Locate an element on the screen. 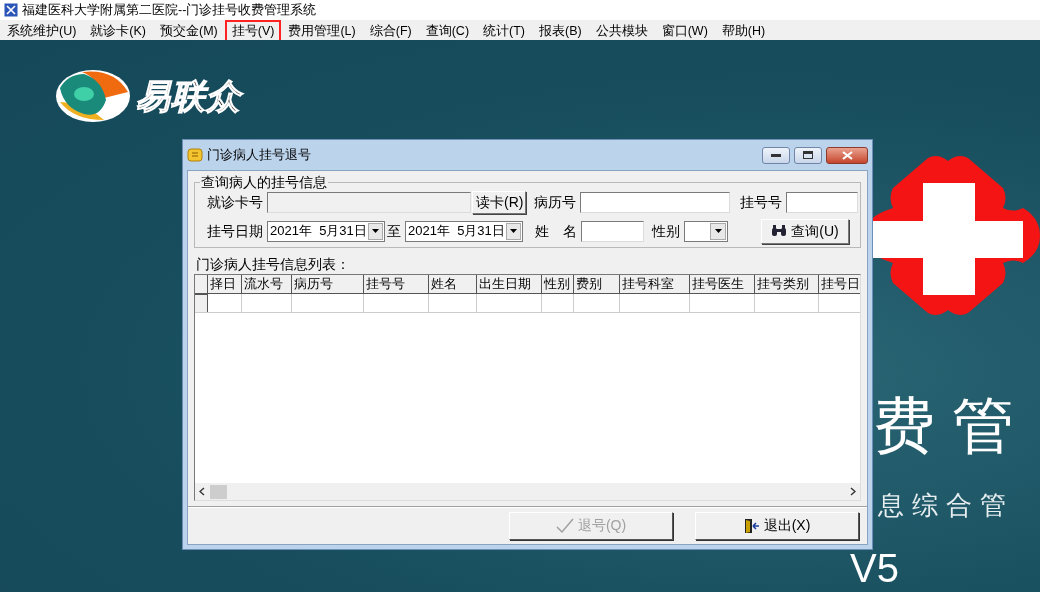 The height and width of the screenshot is (592, 1040). app-icon is located at coordinates (11, 10).